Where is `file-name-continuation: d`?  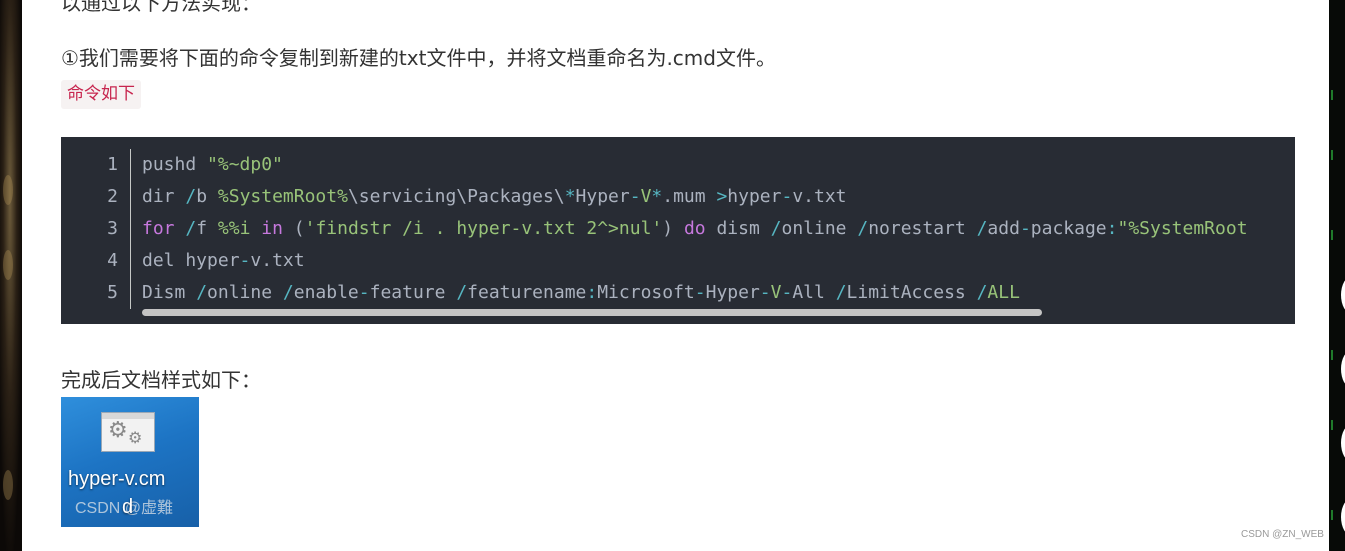
file-name-continuation: d is located at coordinates (128, 507).